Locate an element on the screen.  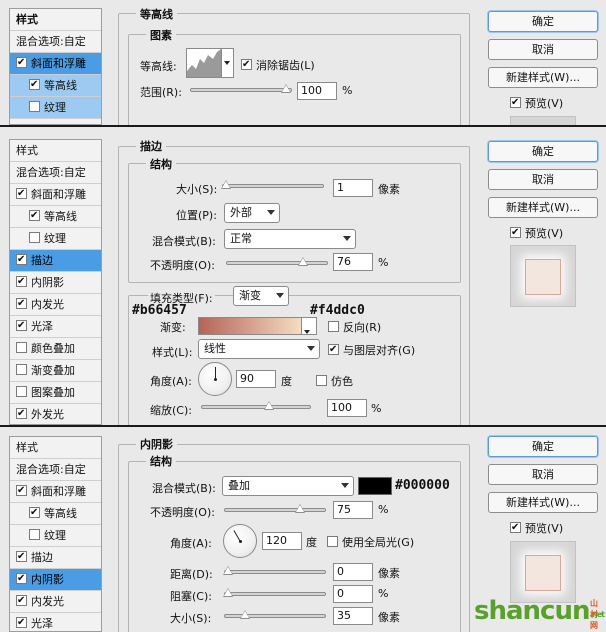
distance-input: 0 is located at coordinates (353, 572).